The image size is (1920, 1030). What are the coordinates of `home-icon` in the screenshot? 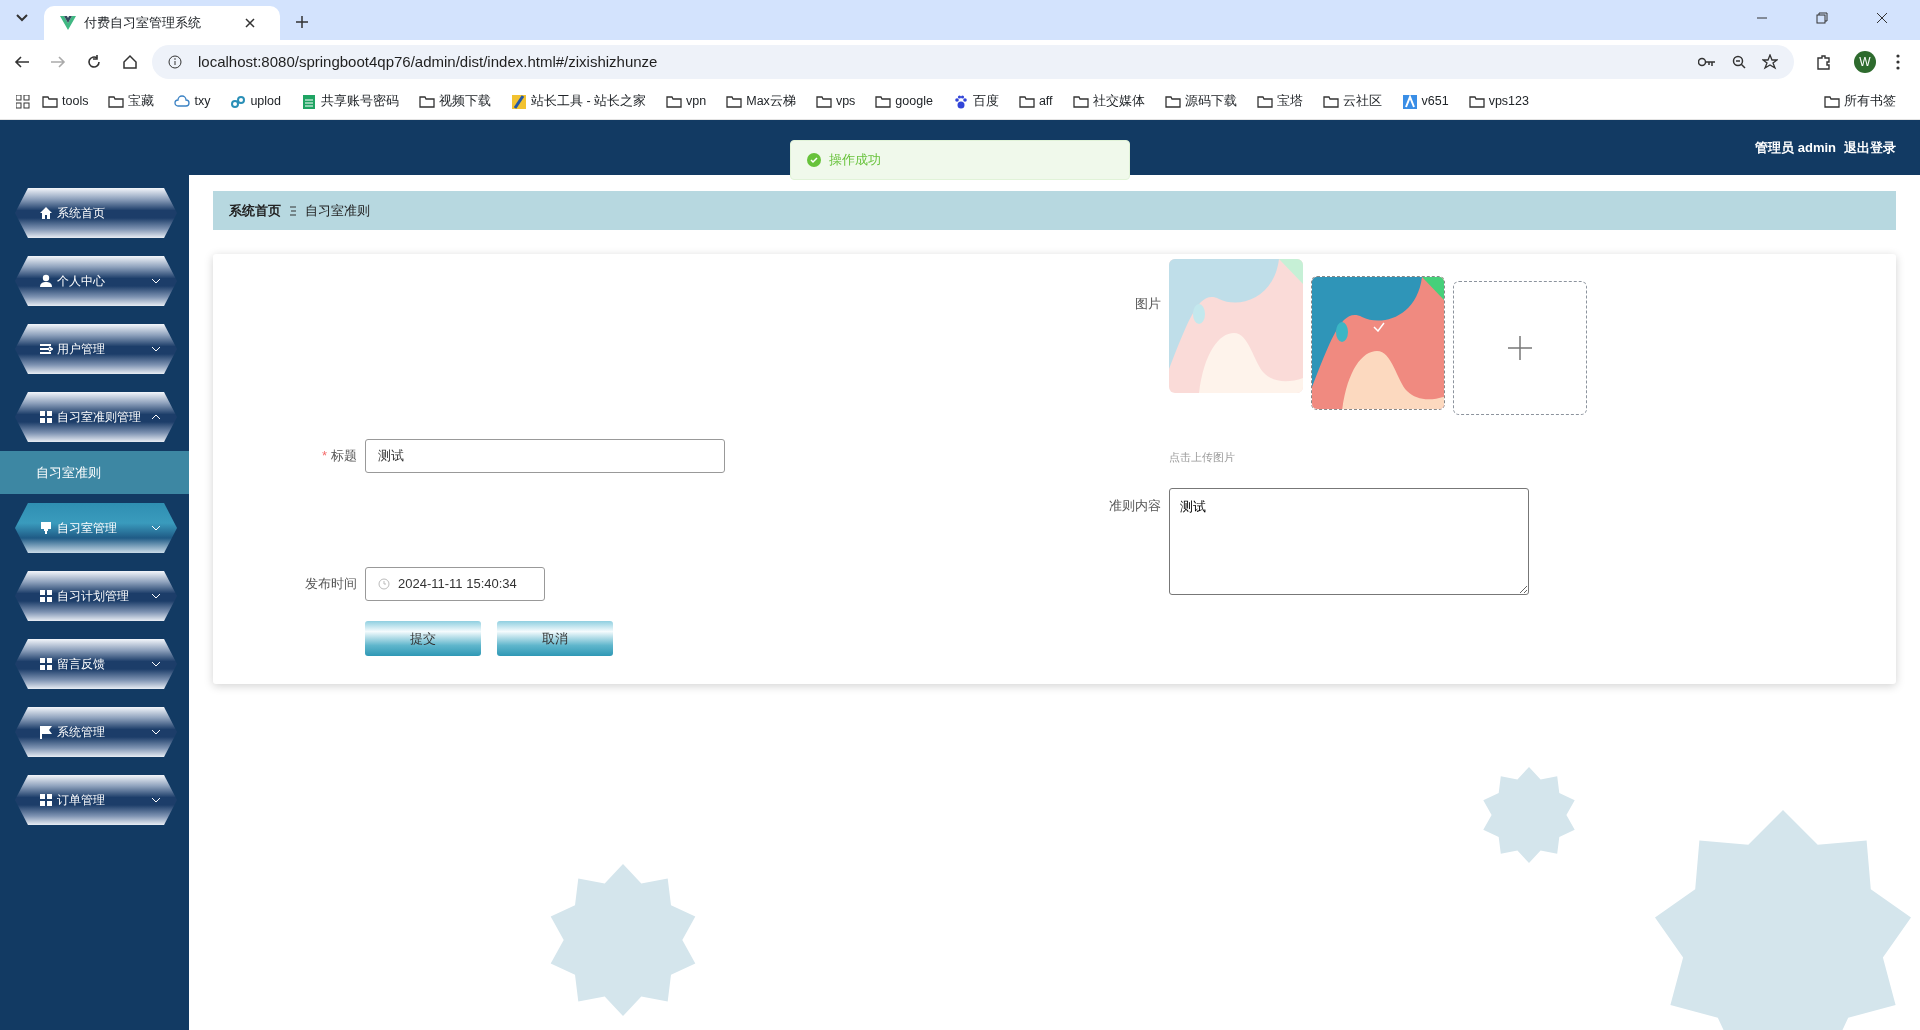 It's located at (46, 213).